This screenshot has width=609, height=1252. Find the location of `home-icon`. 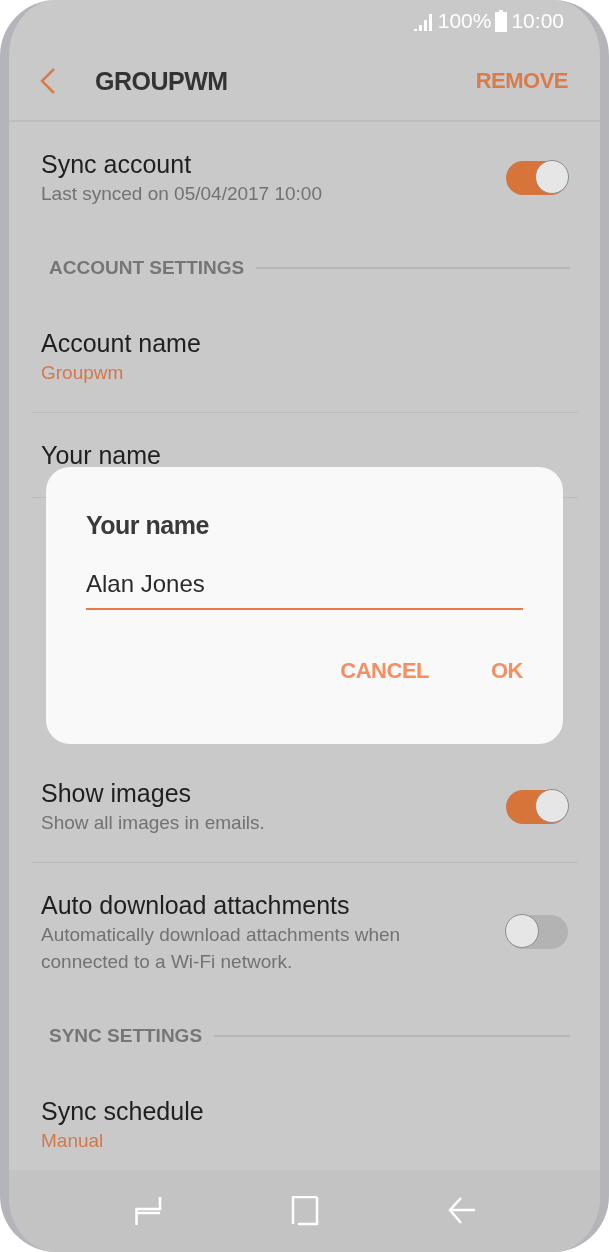

home-icon is located at coordinates (304, 1211).